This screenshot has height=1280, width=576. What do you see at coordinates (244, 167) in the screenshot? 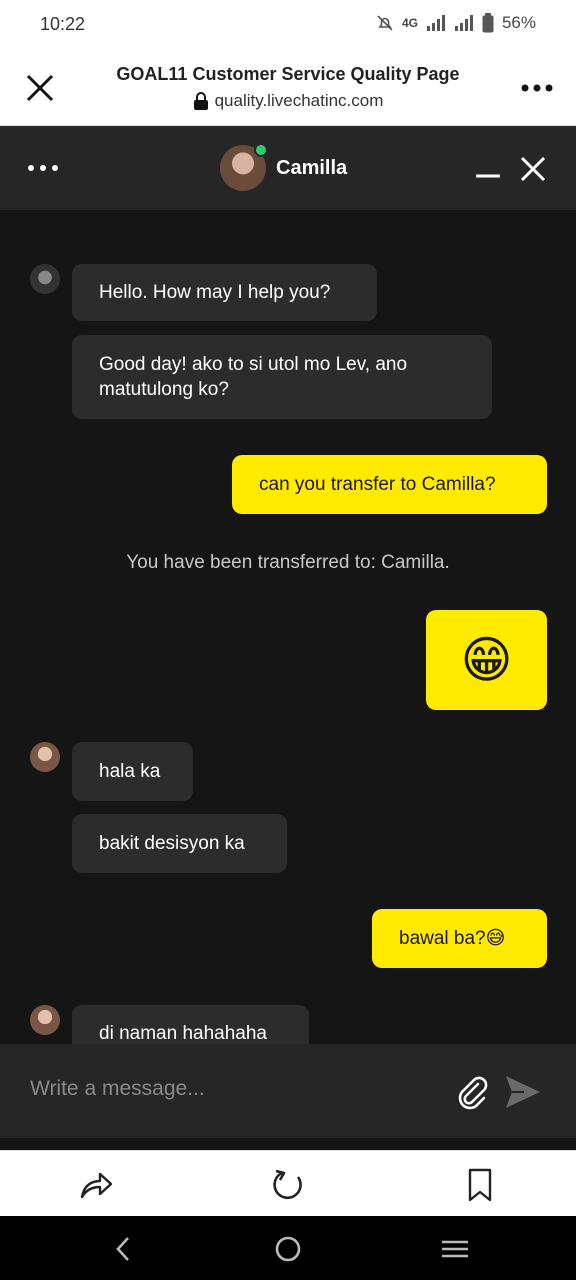
I see `agent-avatar` at bounding box center [244, 167].